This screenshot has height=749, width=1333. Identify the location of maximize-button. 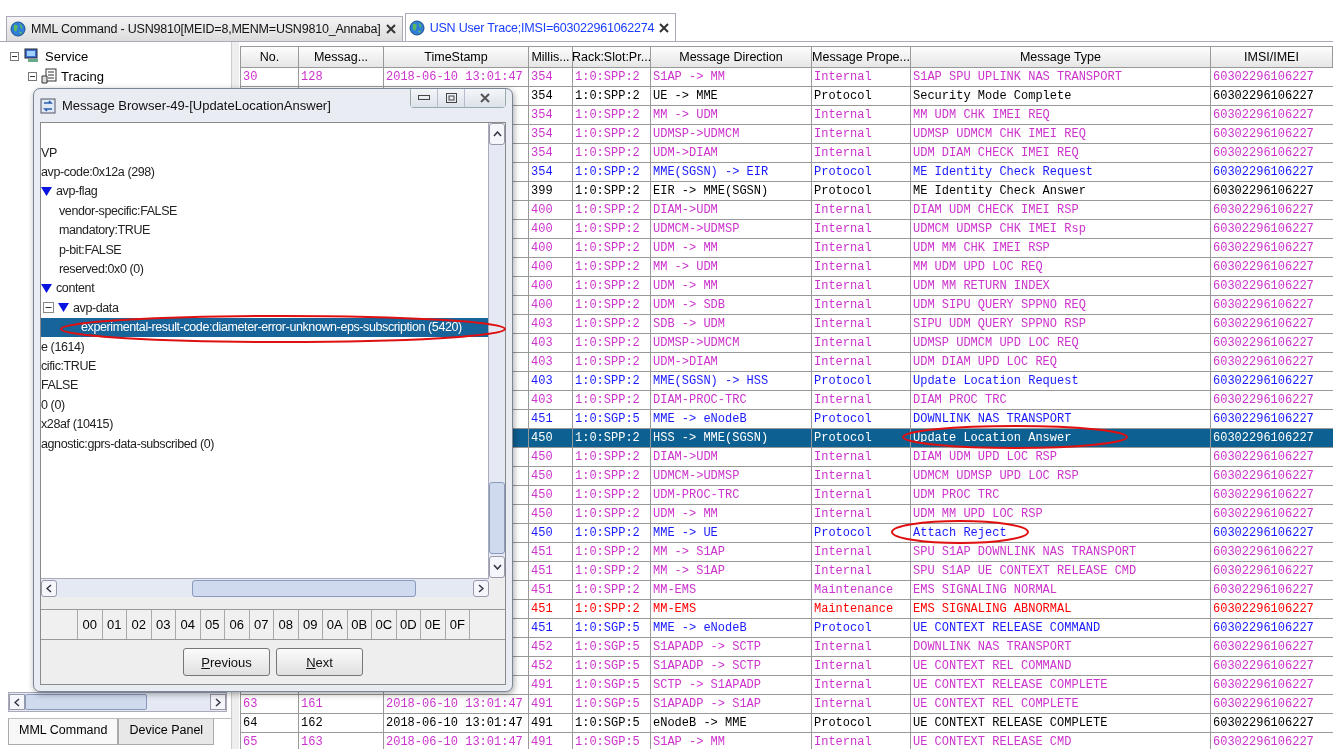
(450, 98).